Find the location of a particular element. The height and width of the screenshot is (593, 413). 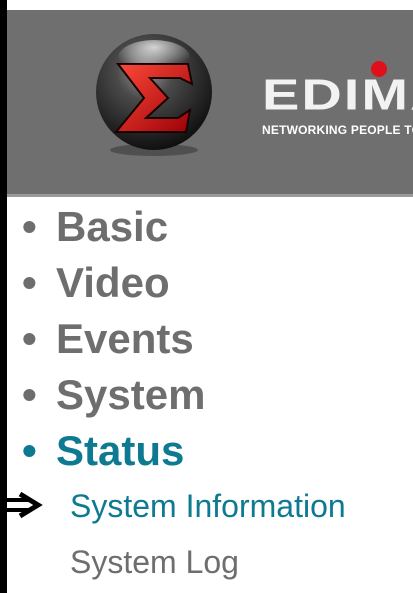

menu-item-label: Video is located at coordinates (113, 282).